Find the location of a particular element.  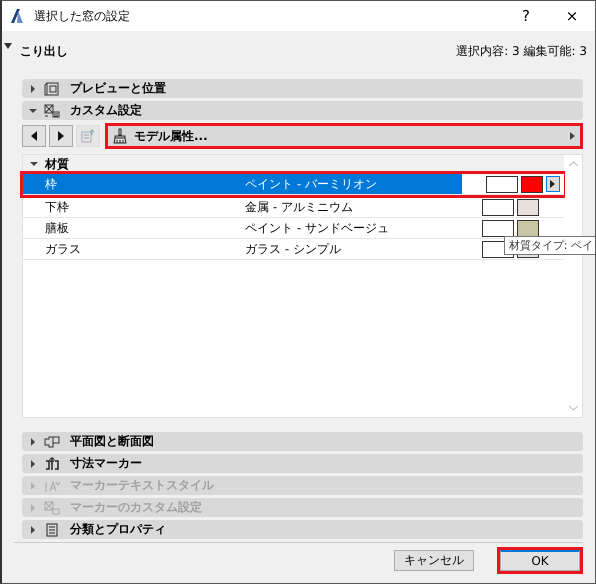

scroll-down-icon is located at coordinates (573, 408).